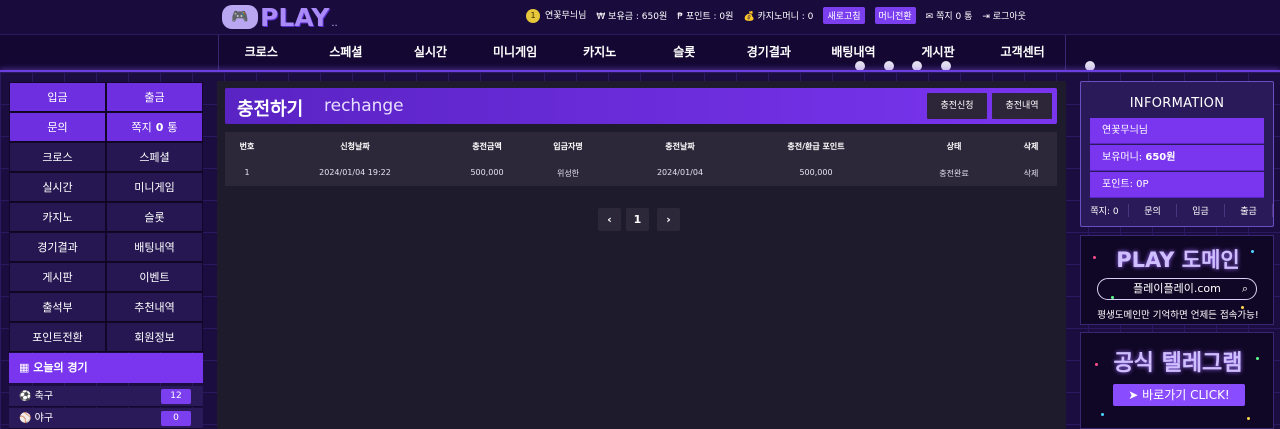 The image size is (1280, 429). I want to click on rank-medal-icon: 1, so click(533, 16).